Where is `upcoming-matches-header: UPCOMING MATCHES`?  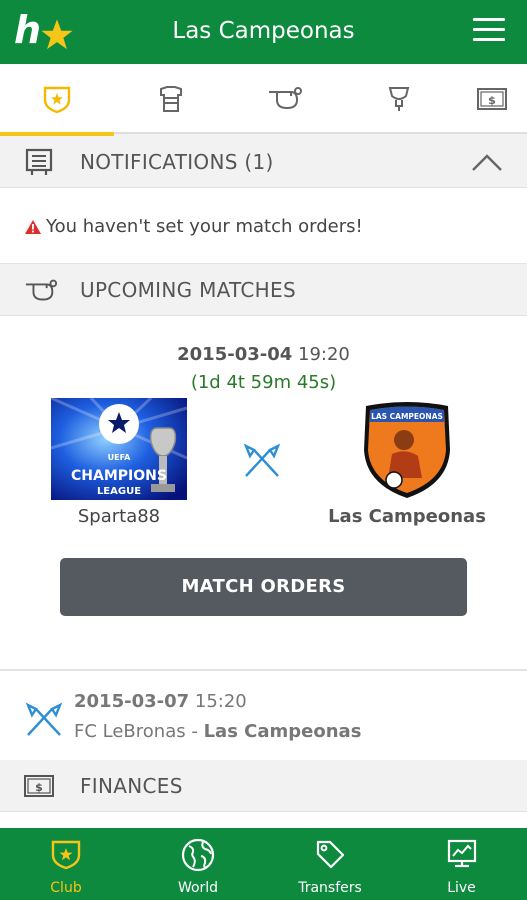 upcoming-matches-header: UPCOMING MATCHES is located at coordinates (263, 290).